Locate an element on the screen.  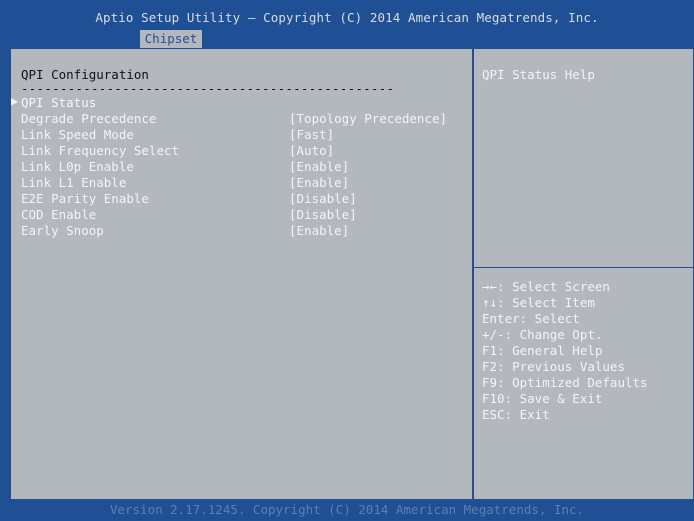
menu-item-label: Link Frequency Select is located at coordinates (100, 150).